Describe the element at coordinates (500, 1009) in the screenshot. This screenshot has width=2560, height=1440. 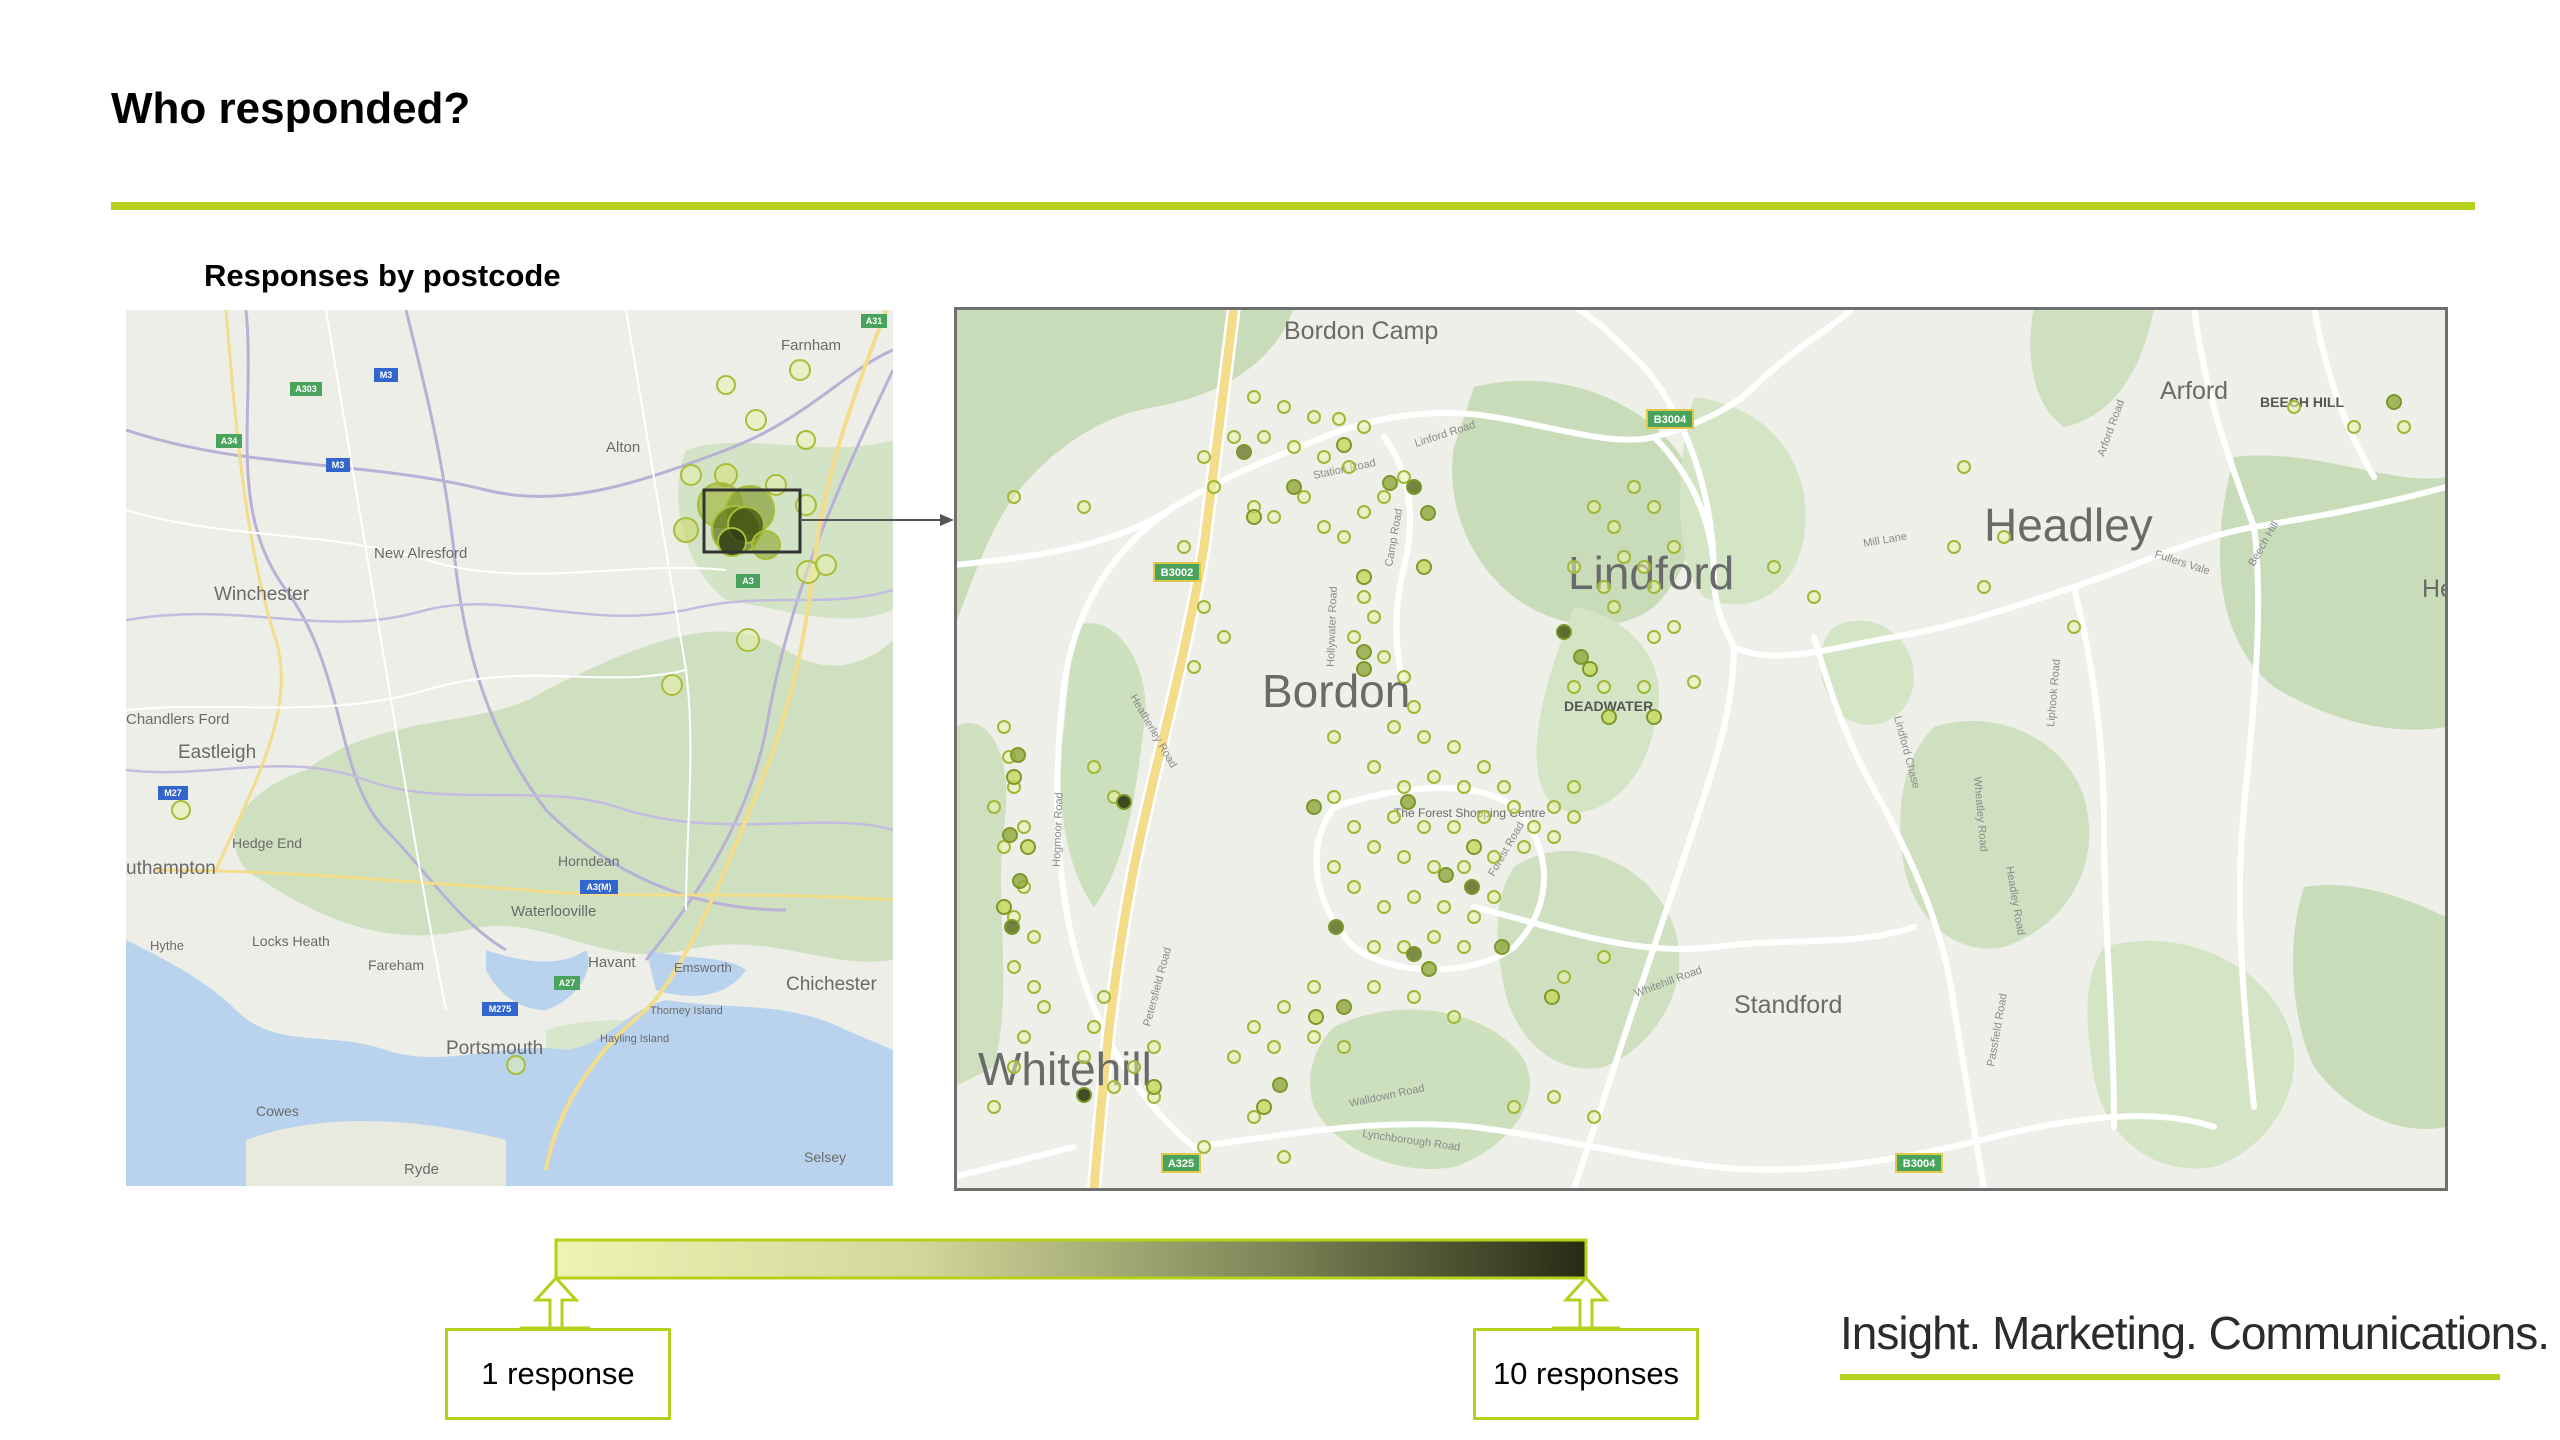
I see `shield-m275: M275` at that location.